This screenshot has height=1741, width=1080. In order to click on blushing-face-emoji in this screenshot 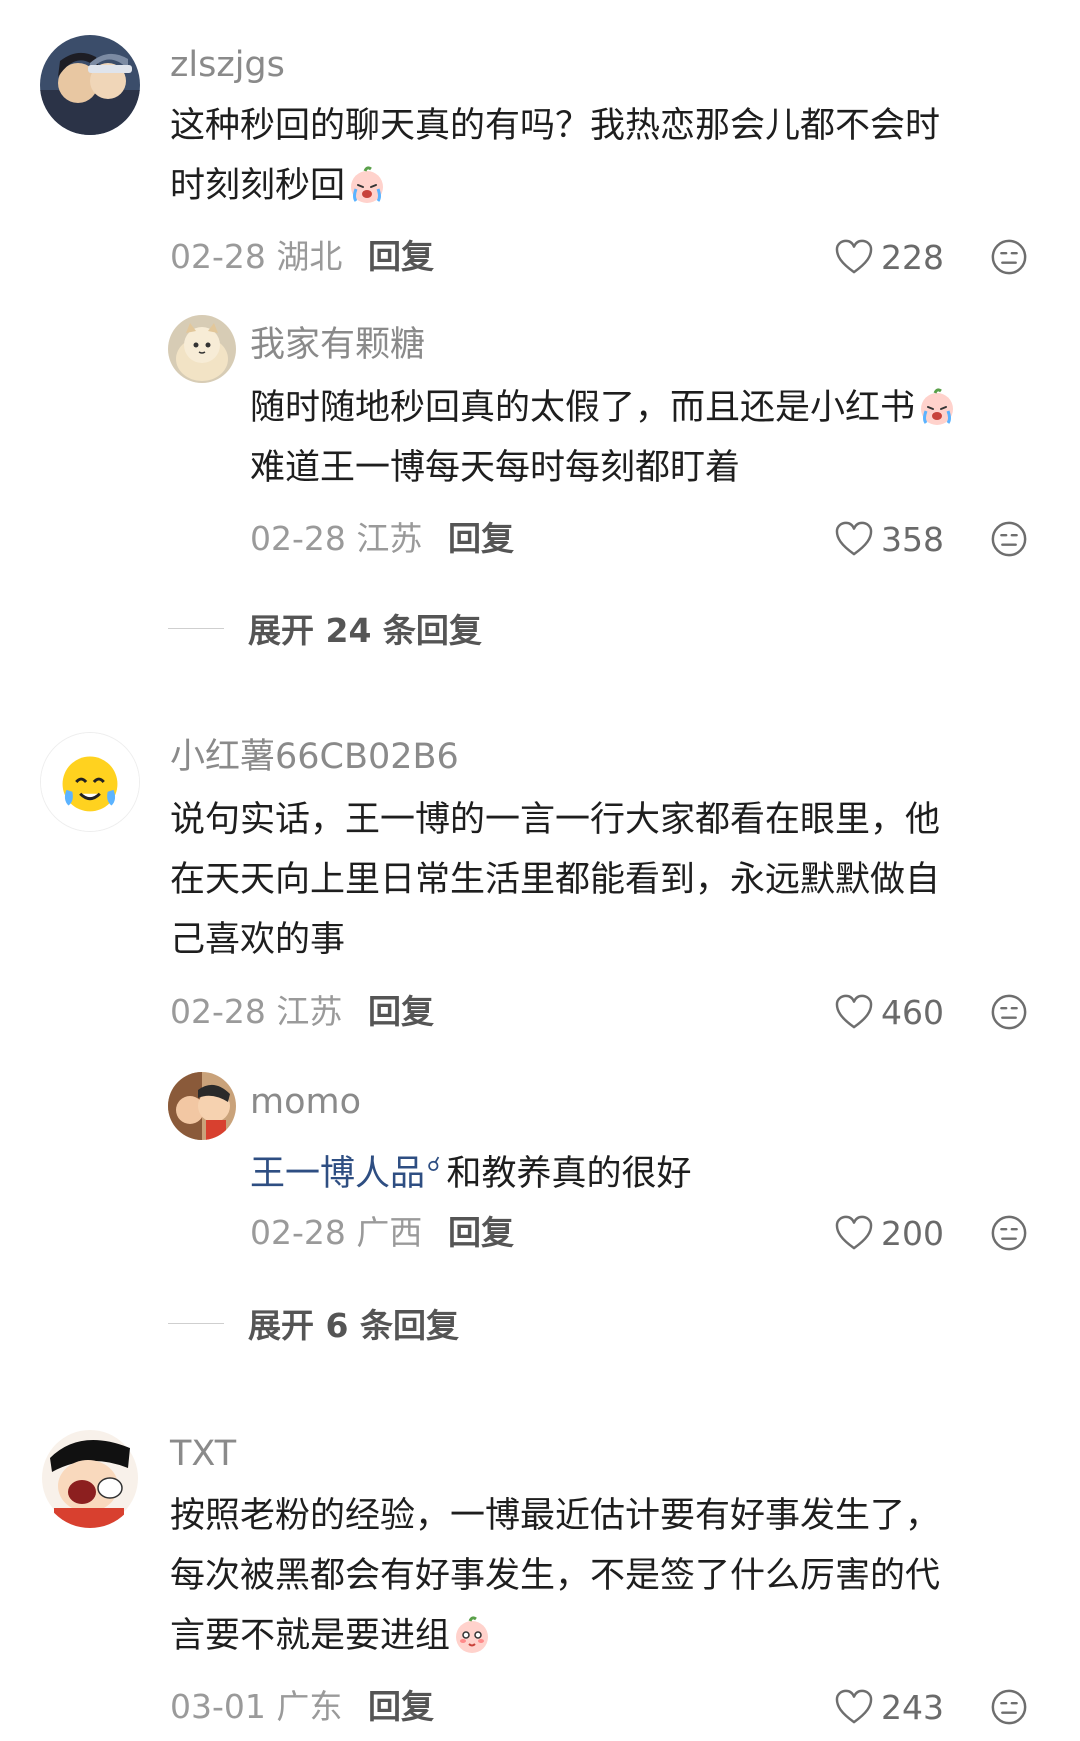, I will do `click(472, 1635)`.